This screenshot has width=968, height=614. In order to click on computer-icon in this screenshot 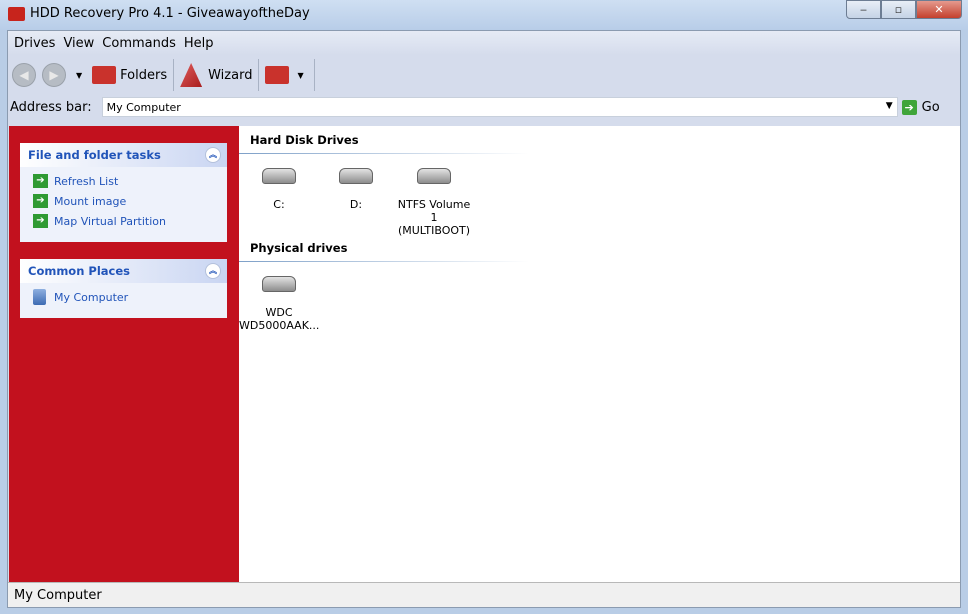, I will do `click(39, 297)`.